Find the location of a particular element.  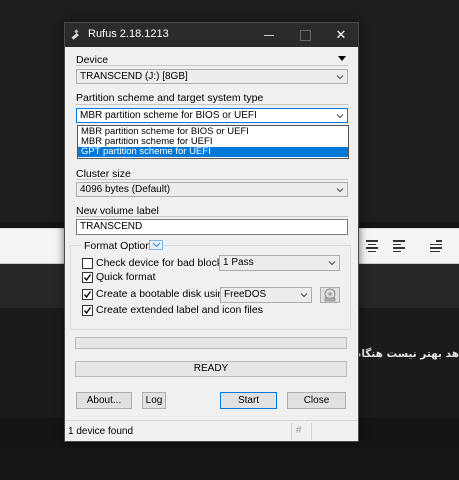

bad-blocks-checkbox is located at coordinates (87, 263).